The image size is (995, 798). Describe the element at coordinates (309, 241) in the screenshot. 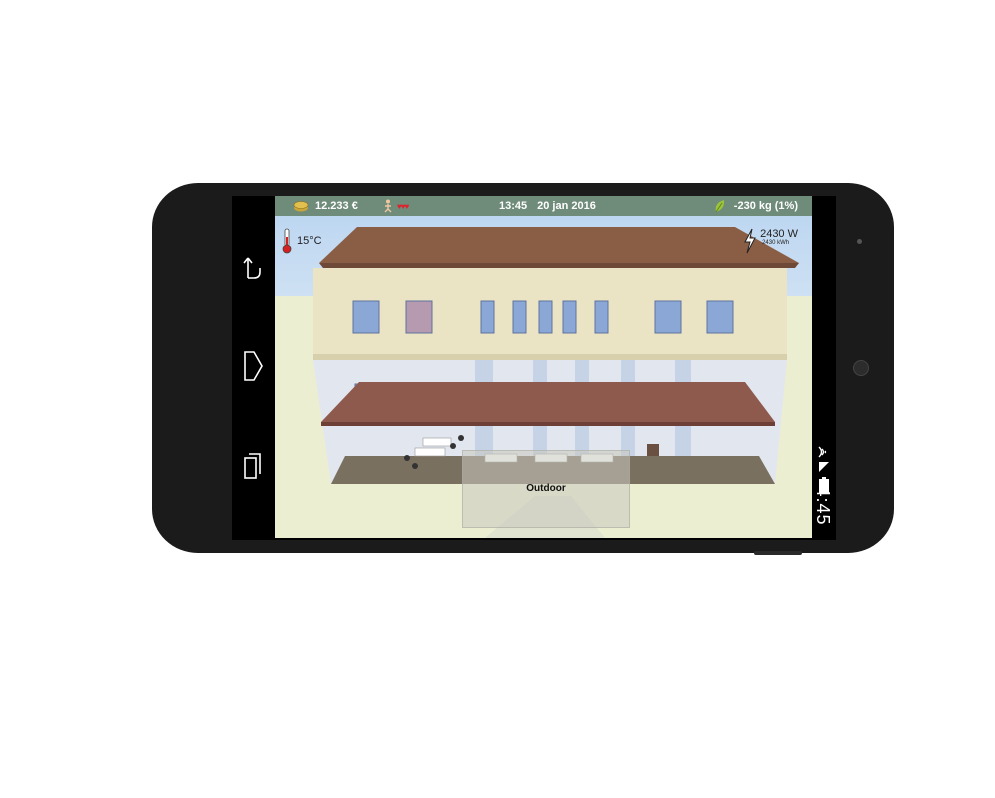

I see `temperature-value: 15°C` at that location.